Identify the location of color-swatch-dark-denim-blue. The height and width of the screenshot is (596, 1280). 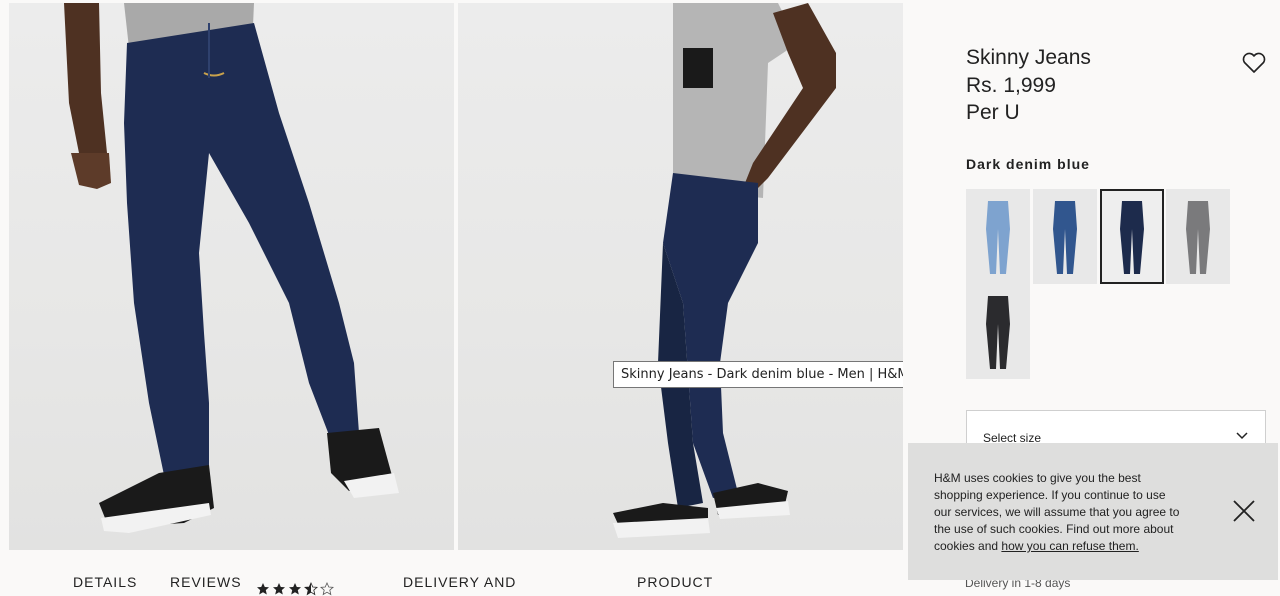
(1132, 236).